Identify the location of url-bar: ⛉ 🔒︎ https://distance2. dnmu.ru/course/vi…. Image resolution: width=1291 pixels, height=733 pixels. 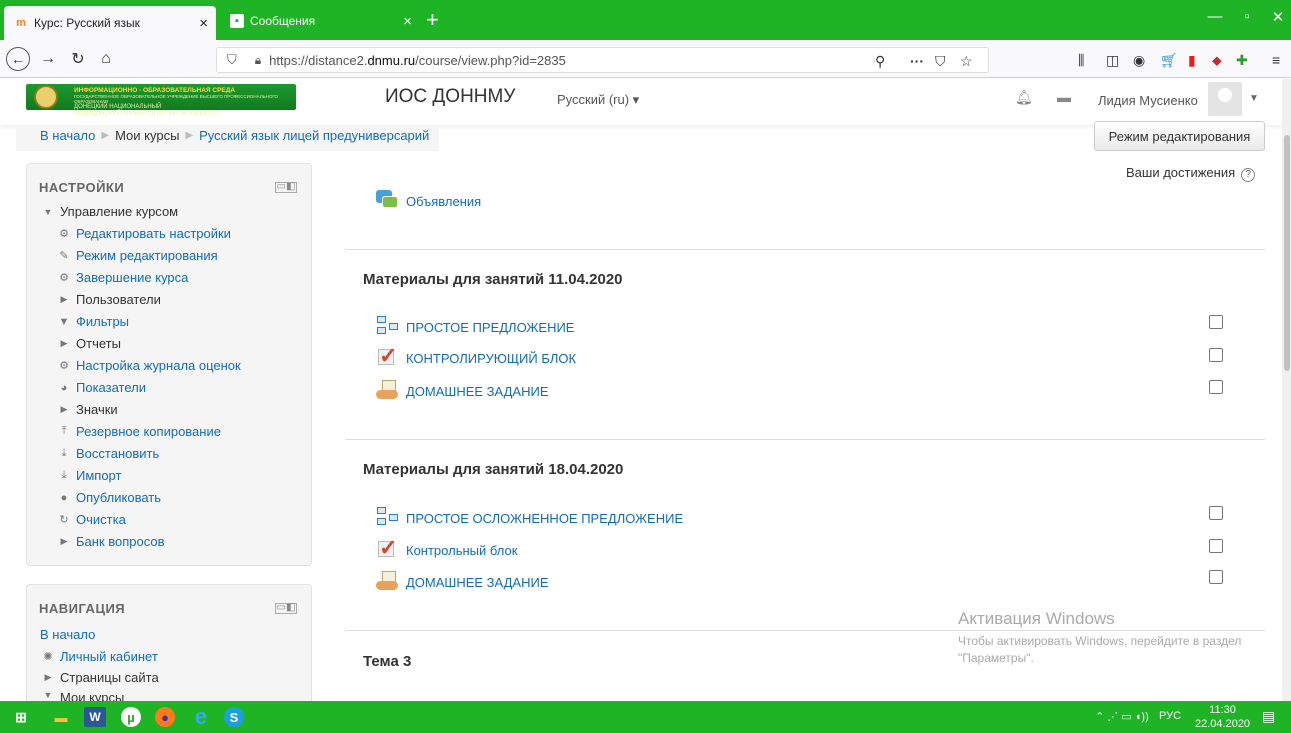
(602, 60).